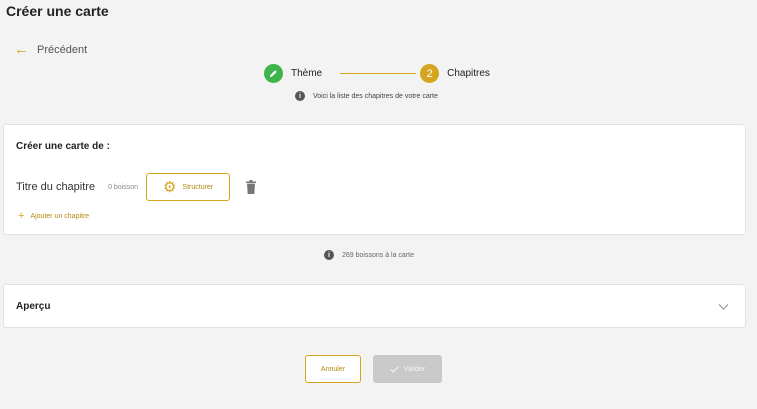 The width and height of the screenshot is (757, 409). I want to click on add-chapter-link: + Ajouter un chapitre, so click(53, 216).